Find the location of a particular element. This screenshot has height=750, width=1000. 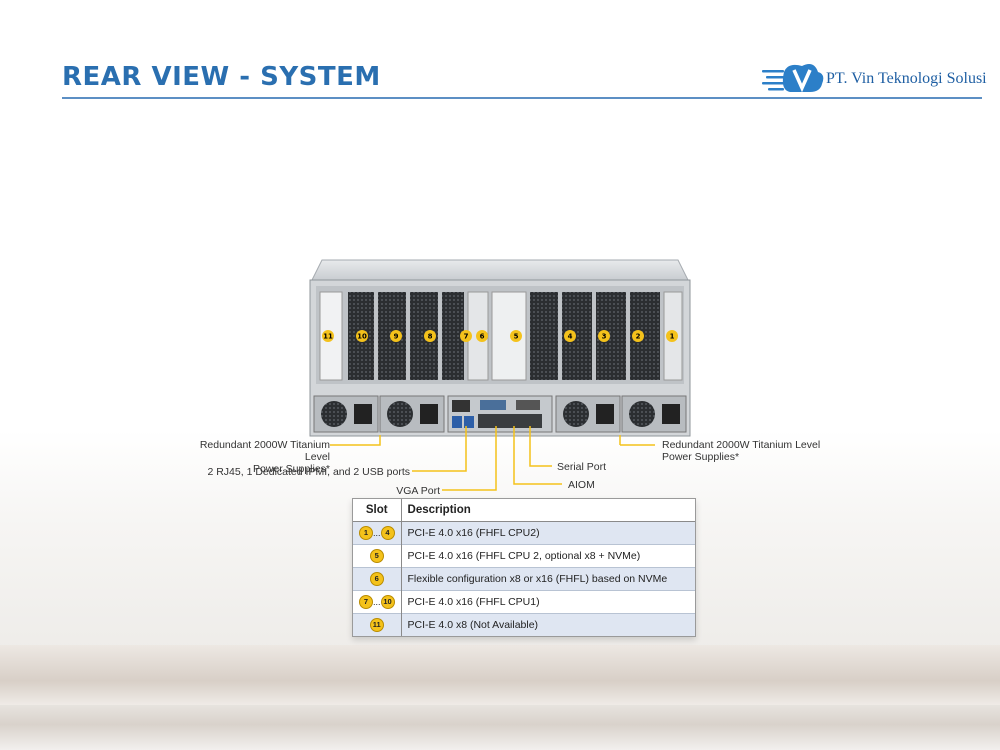

slot-badge: 6 is located at coordinates (376, 579).